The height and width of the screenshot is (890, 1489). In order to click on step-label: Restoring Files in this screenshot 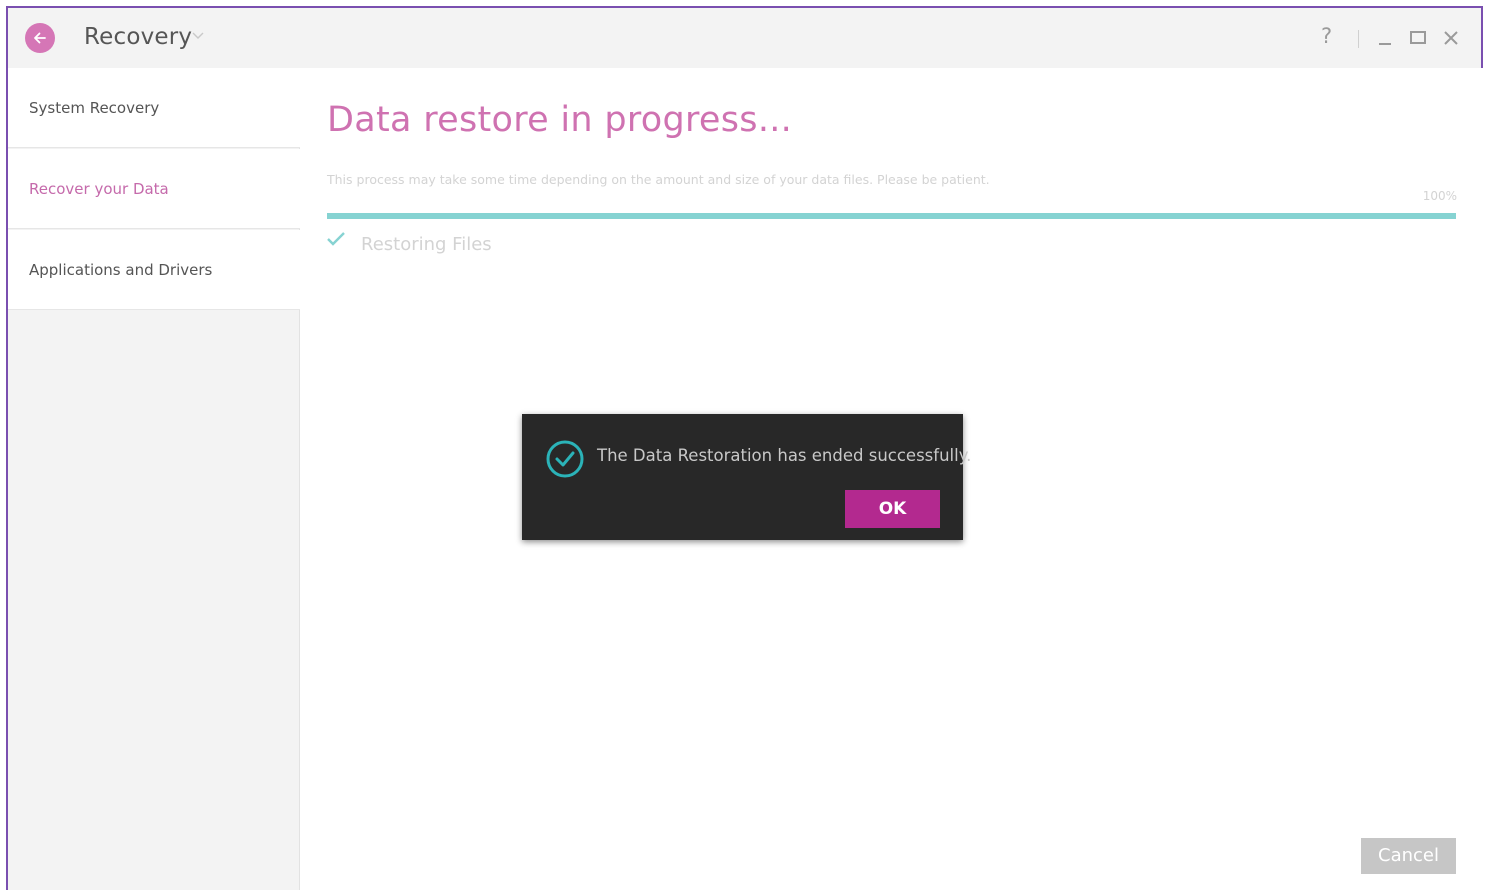, I will do `click(426, 244)`.